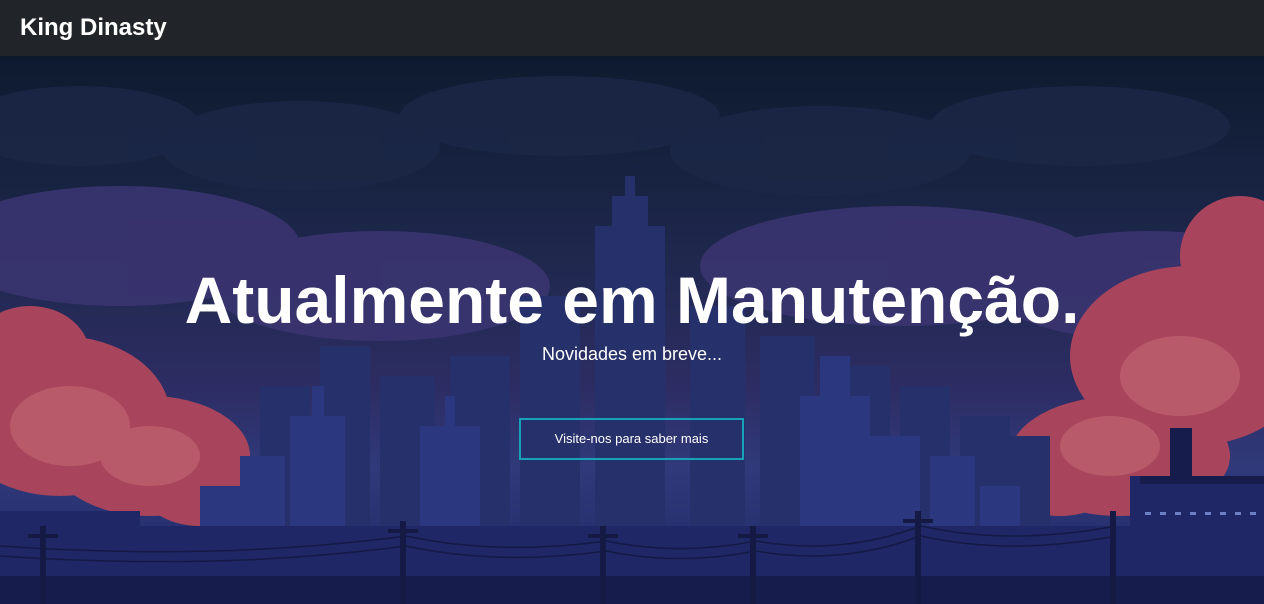  Describe the element at coordinates (632, 300) in the screenshot. I see `maintenance-headline: Atualmente em Manutenção.` at that location.